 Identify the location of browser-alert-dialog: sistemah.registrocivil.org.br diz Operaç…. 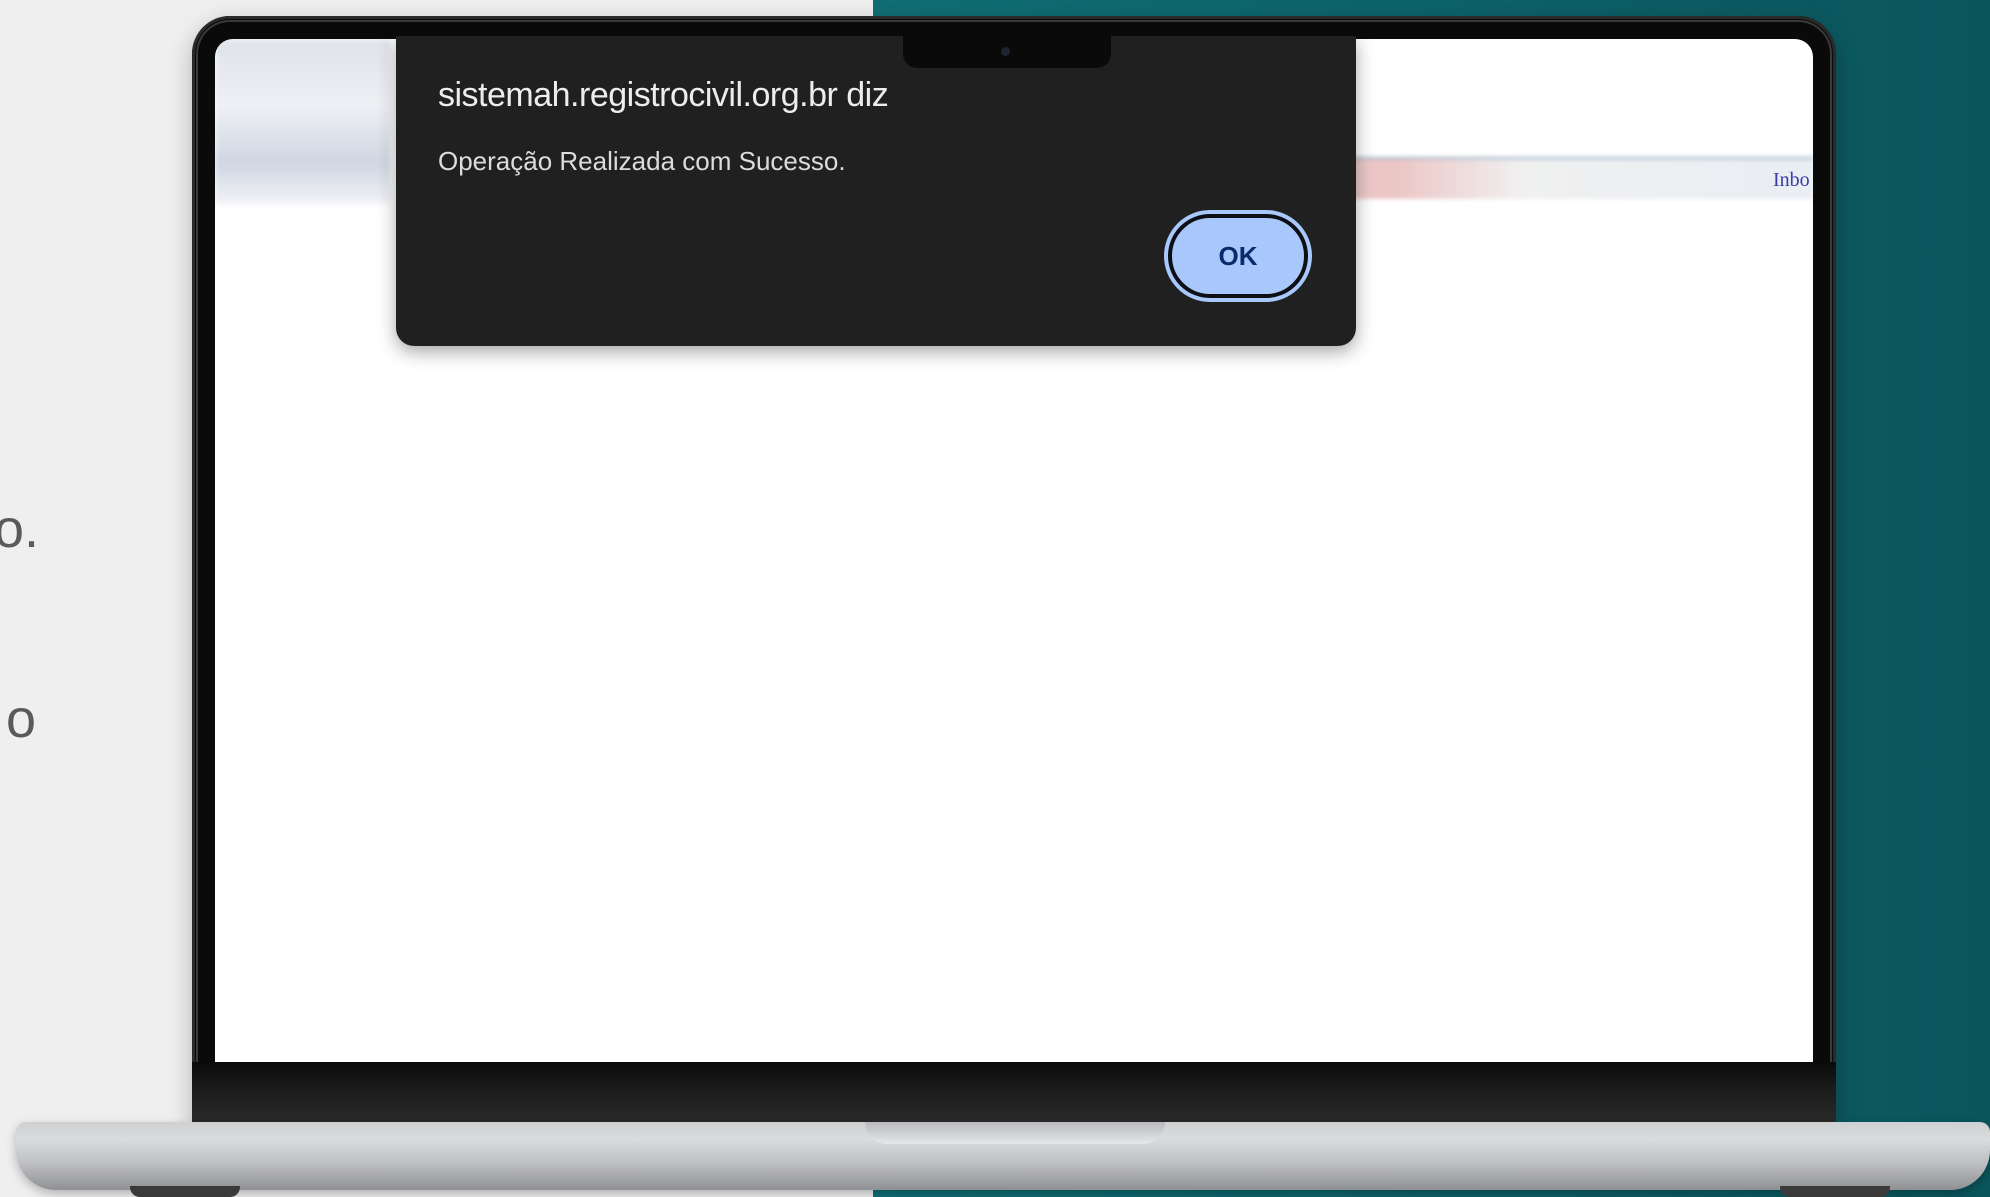
(876, 191).